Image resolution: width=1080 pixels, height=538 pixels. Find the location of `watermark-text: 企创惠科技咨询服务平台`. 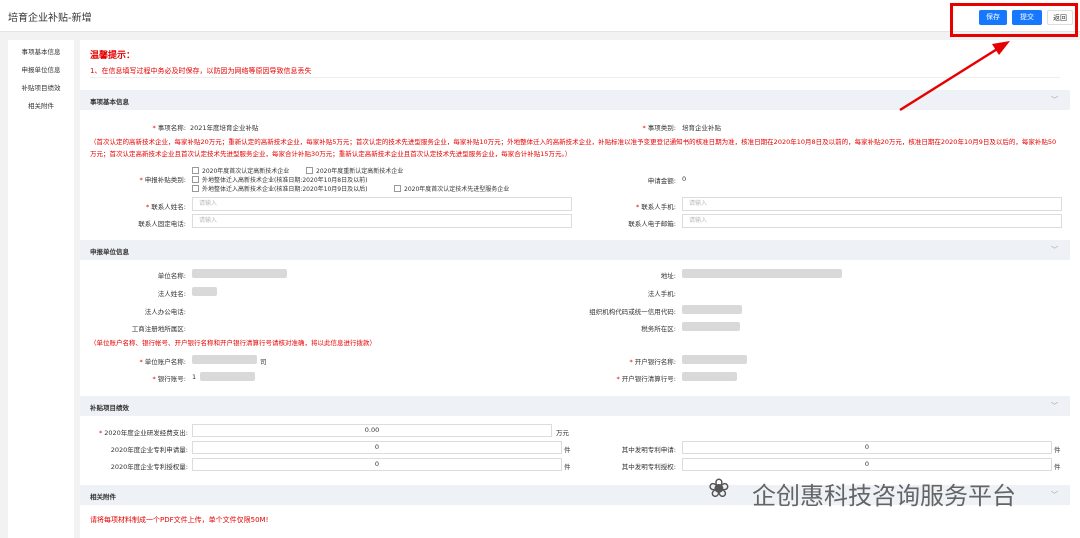

watermark-text: 企创惠科技咨询服务平台 is located at coordinates (884, 496).